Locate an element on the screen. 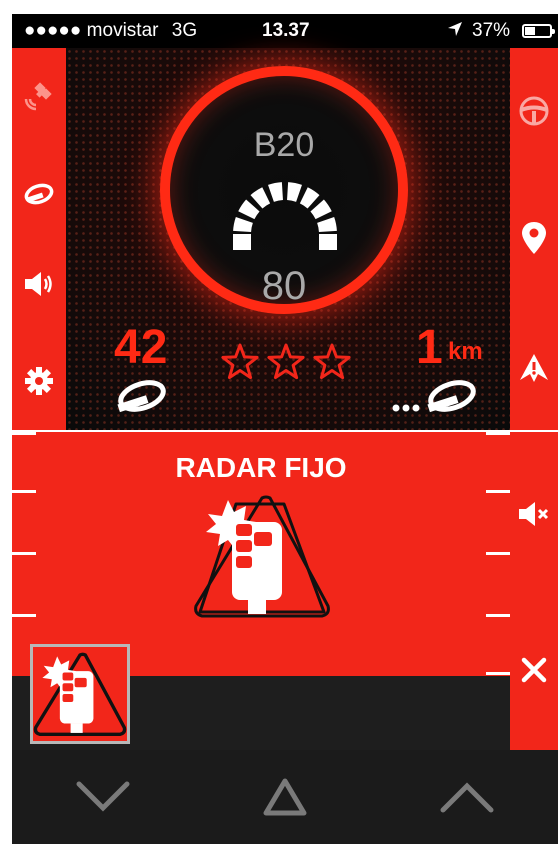 This screenshot has width=558, height=844. alert-title: RADAR FIJO is located at coordinates (261, 467).